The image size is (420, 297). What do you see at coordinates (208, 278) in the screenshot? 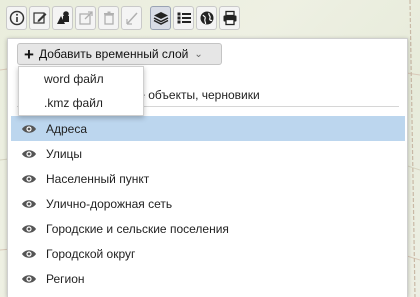
I see `layer-item: Регион` at bounding box center [208, 278].